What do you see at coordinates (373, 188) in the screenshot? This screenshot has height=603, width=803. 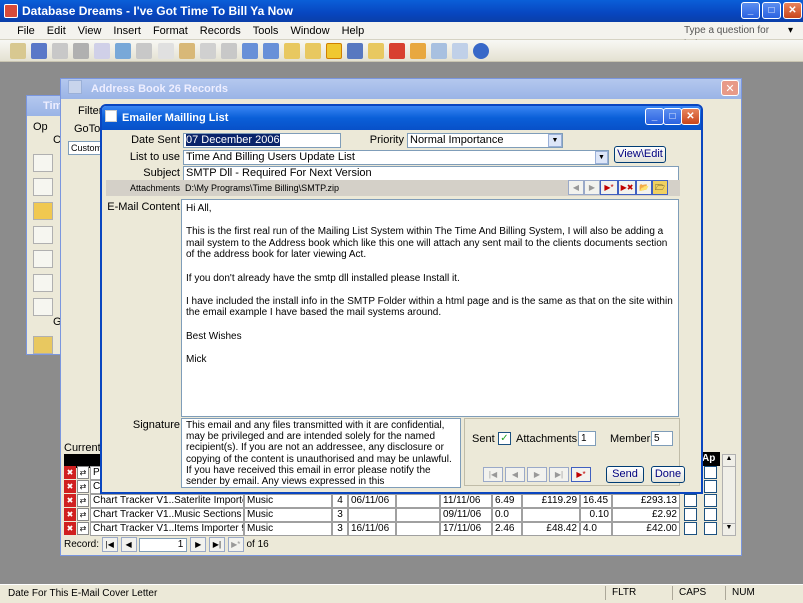 I see `attachment-path: D:\My Programs\Time Billing\SMTP.zip` at bounding box center [373, 188].